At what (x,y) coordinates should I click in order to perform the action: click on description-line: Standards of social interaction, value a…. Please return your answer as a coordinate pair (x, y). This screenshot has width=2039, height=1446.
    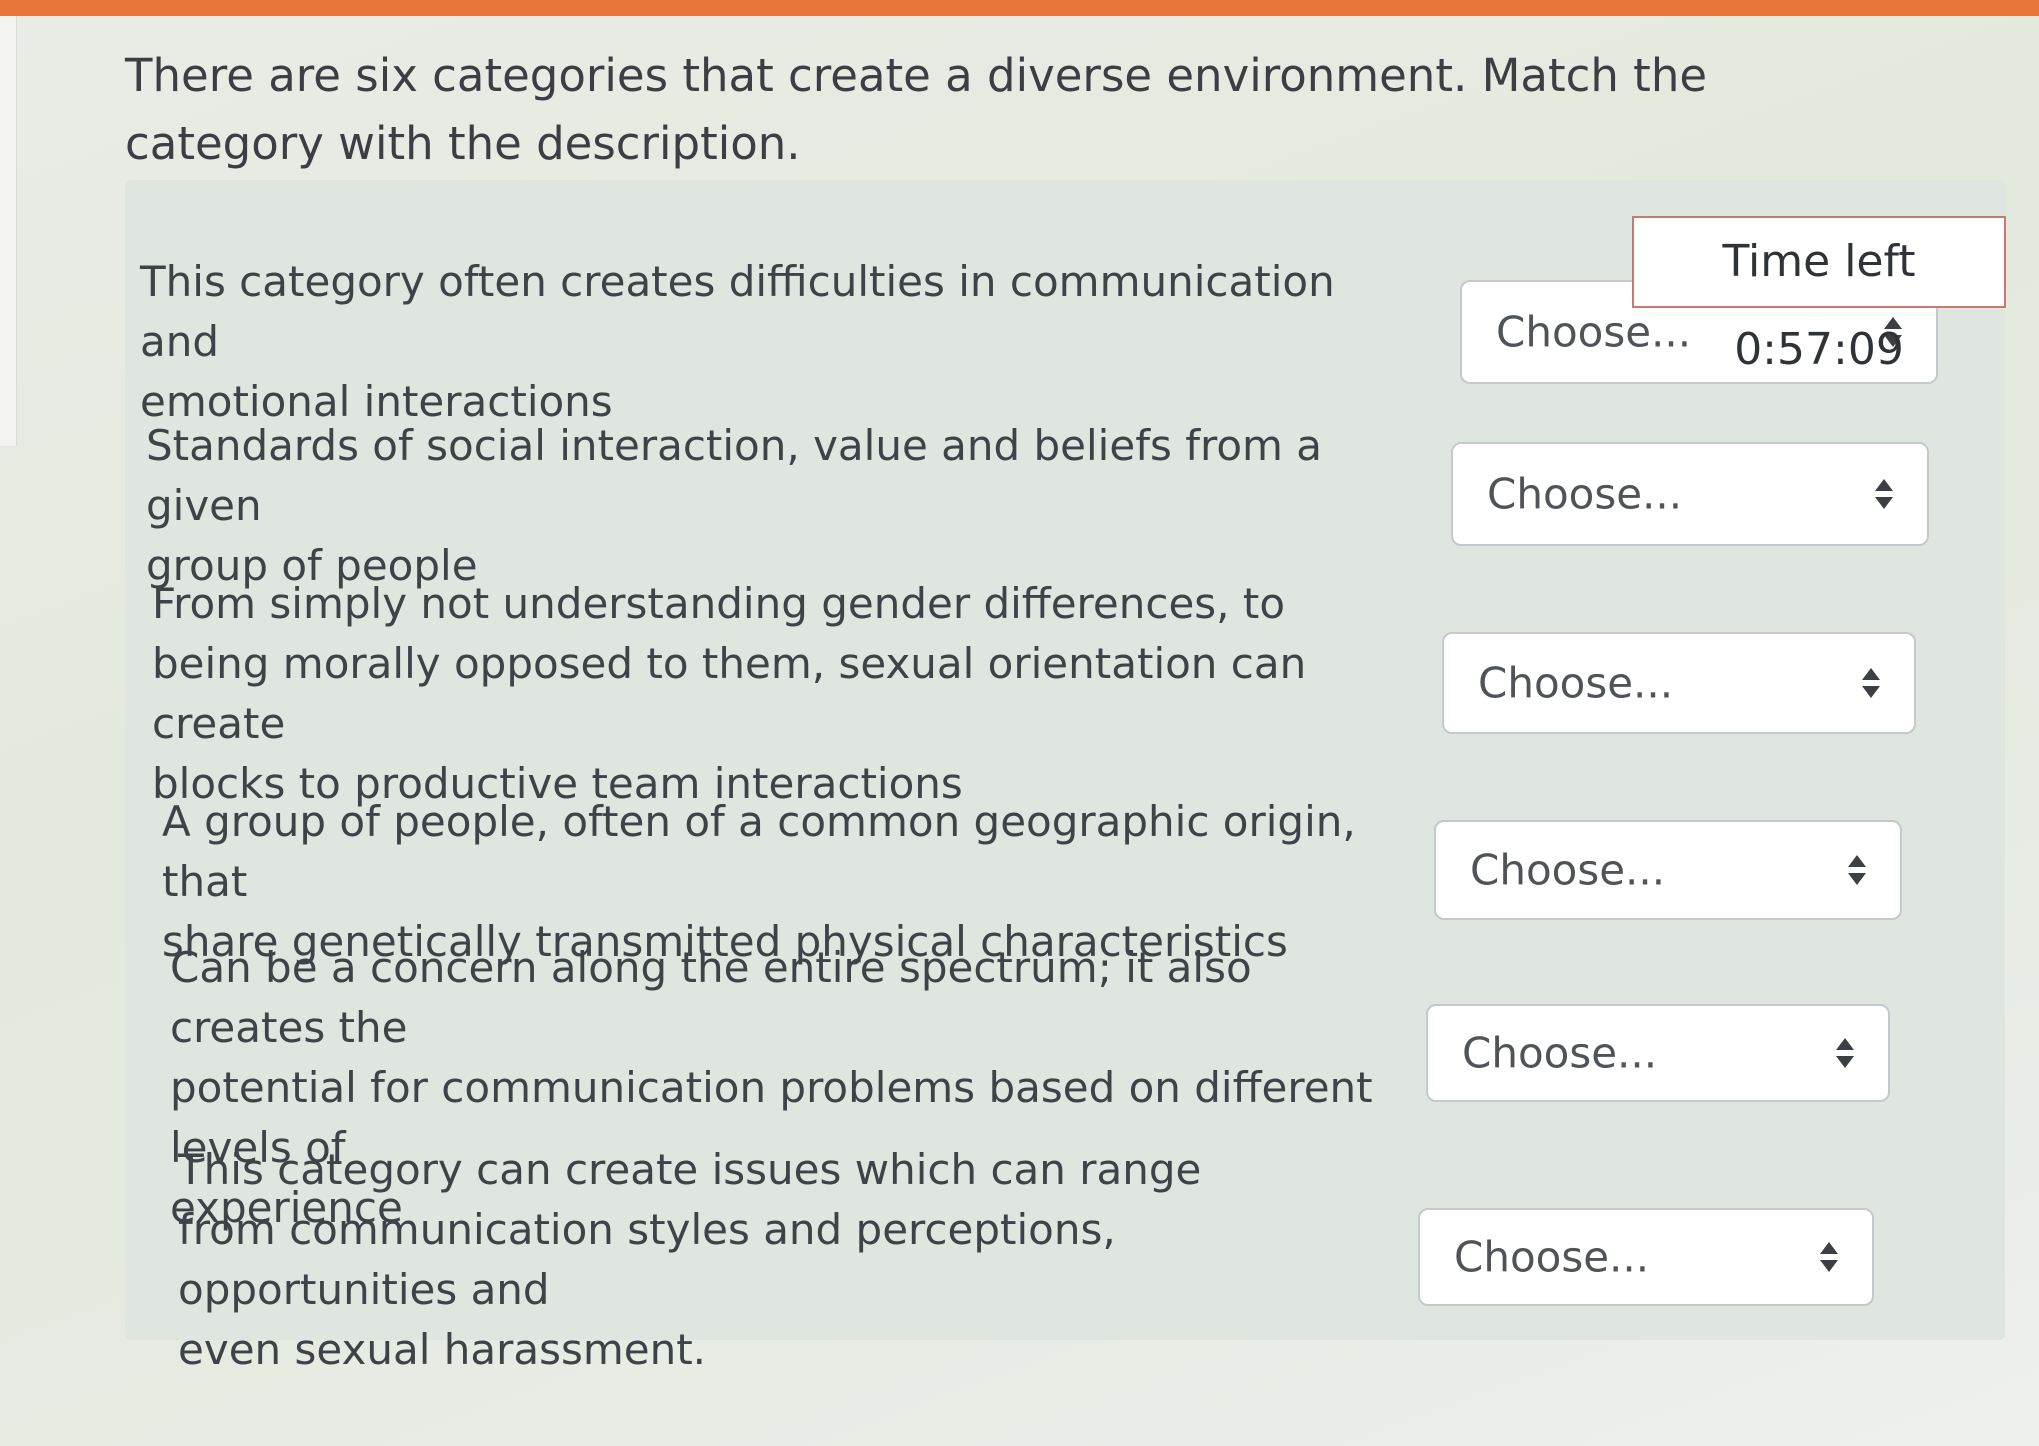
    Looking at the image, I should click on (734, 475).